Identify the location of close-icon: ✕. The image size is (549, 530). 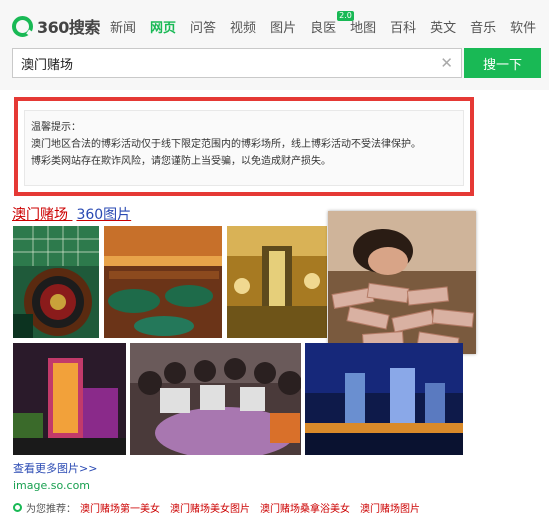
(446, 63).